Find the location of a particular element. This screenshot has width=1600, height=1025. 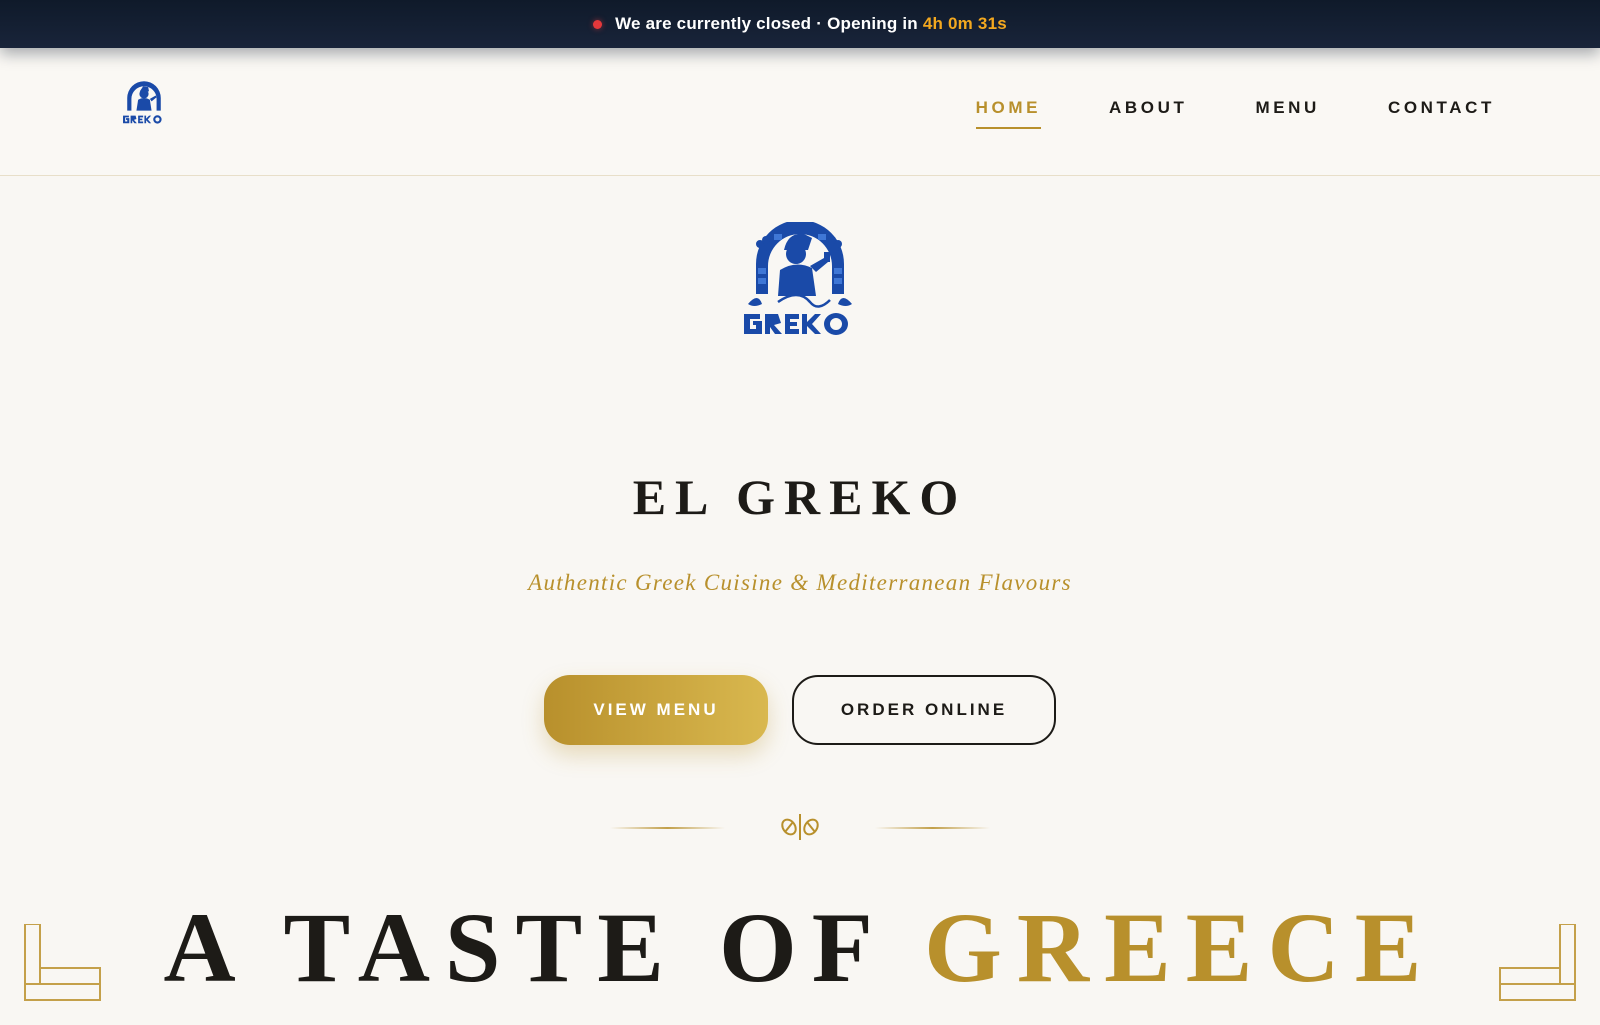

opening-prefix: Opening in is located at coordinates (872, 23).